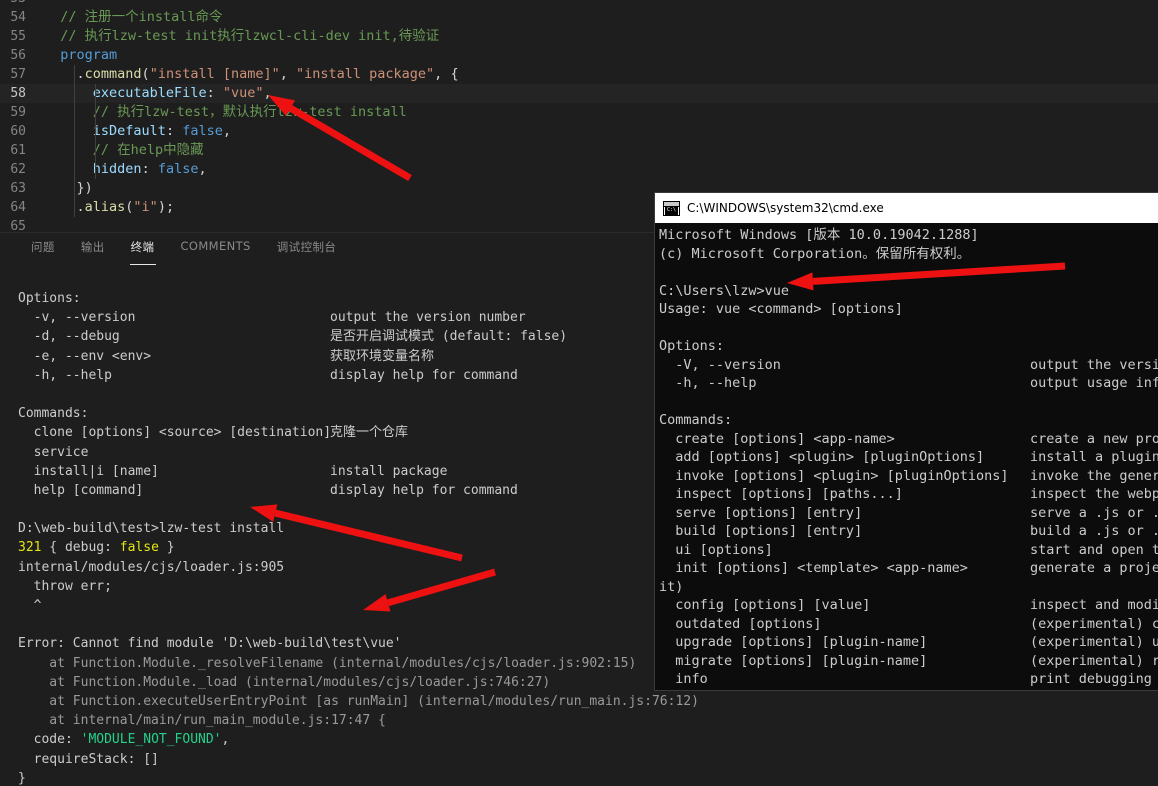  I want to click on code-line: 54 // 注册一个install命令, so click(579, 17).